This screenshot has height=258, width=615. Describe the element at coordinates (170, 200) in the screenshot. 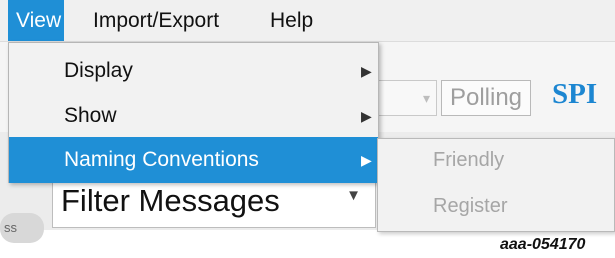

I see `filter-messages-label: Filter Messages` at that location.